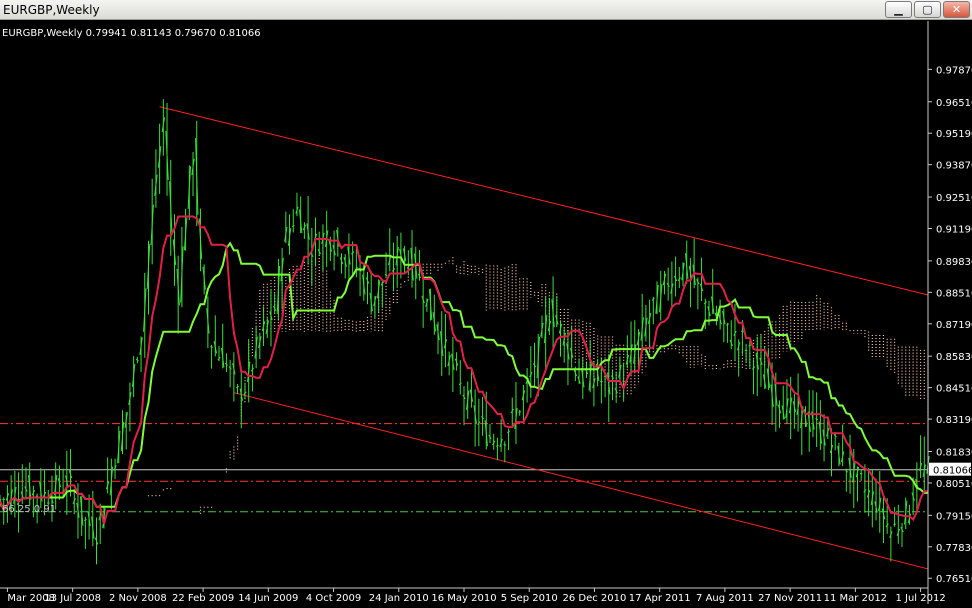 The image size is (972, 608). I want to click on price-tick-label: 0.87190, so click(954, 325).